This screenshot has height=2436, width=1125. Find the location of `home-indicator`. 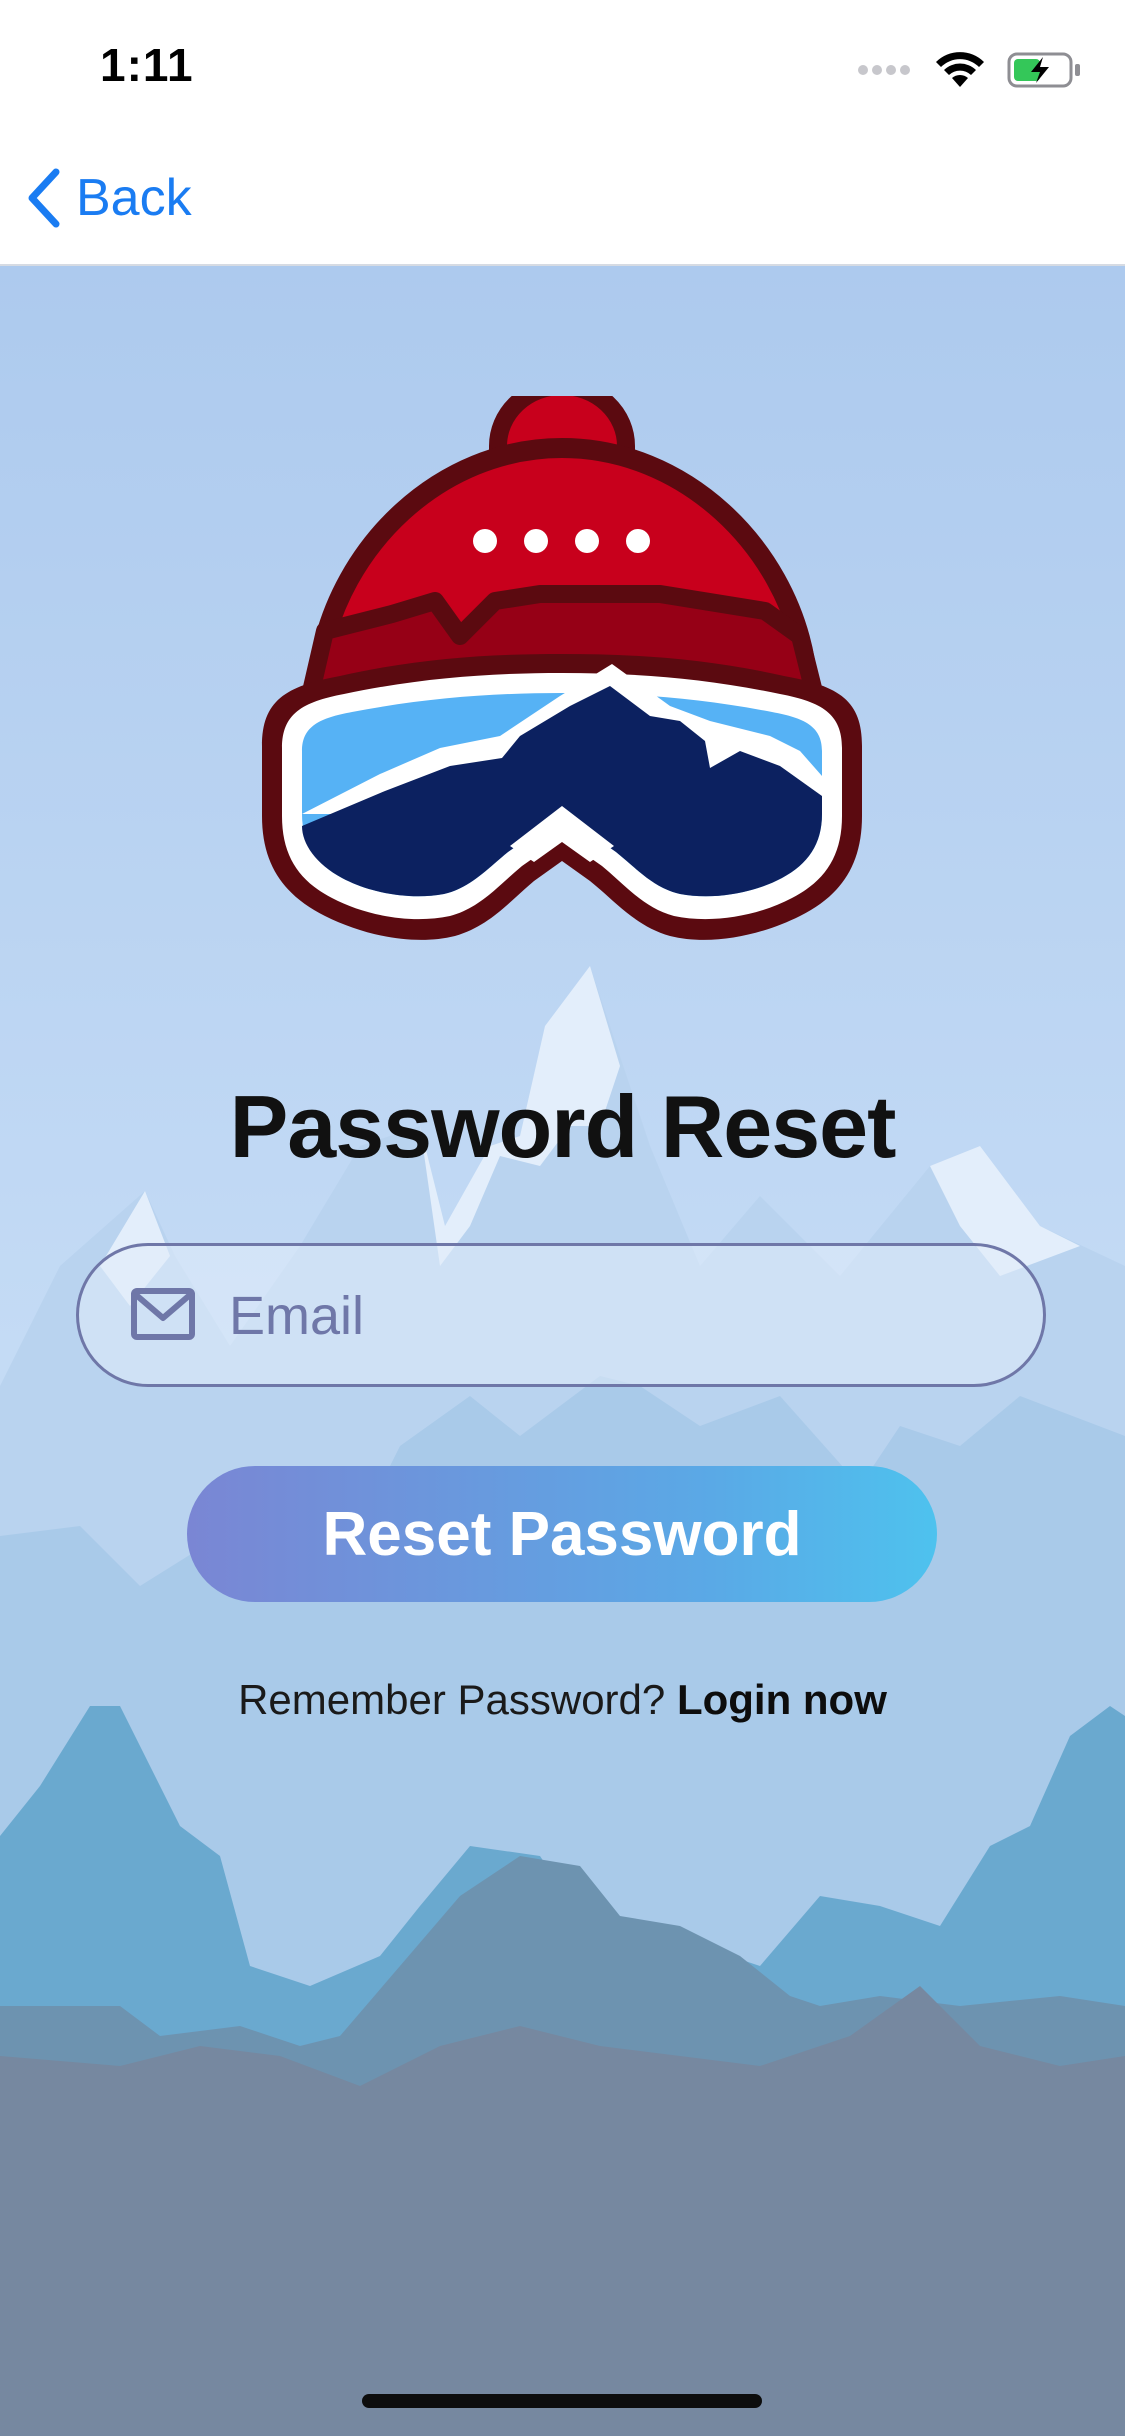

home-indicator is located at coordinates (562, 2401).